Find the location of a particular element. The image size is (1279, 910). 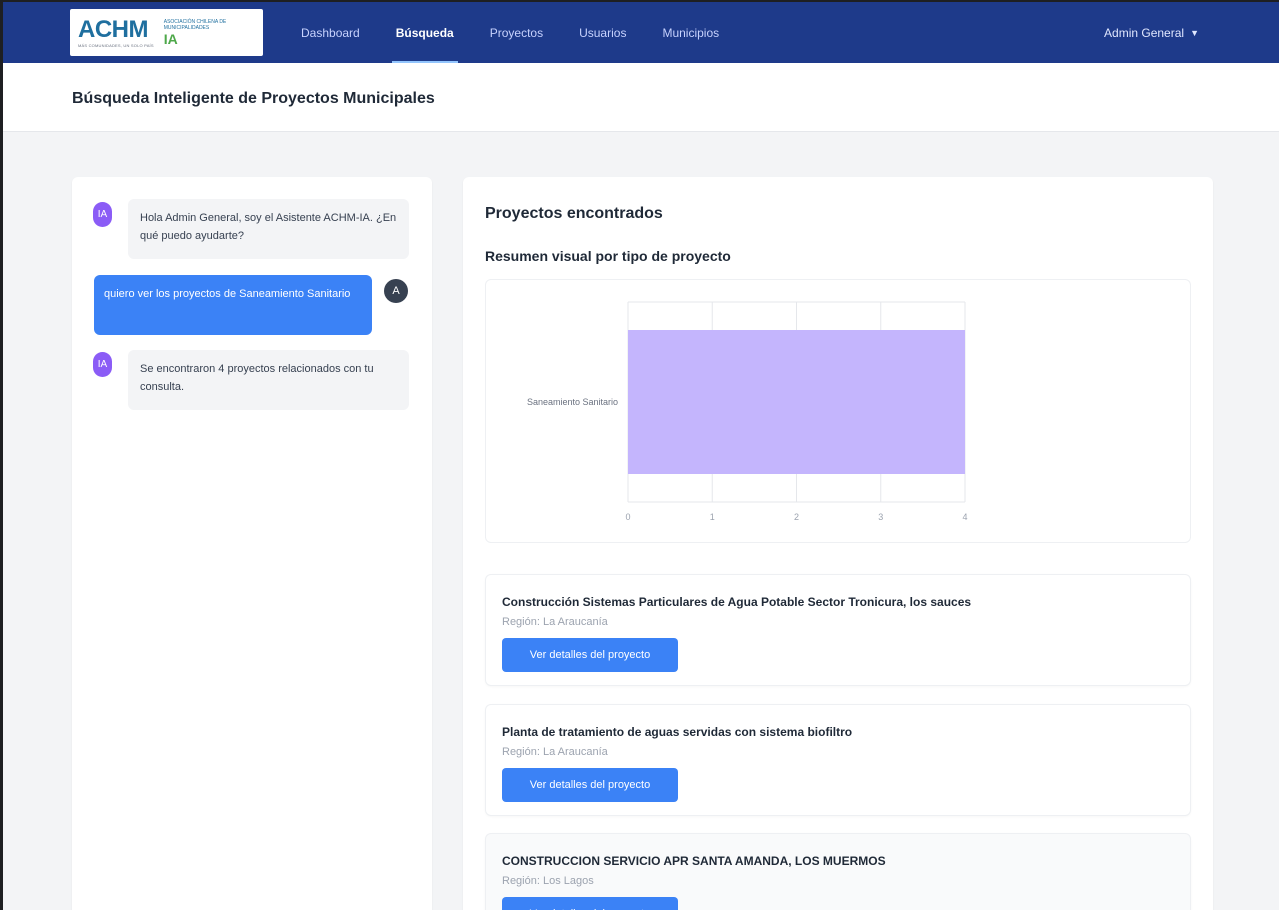

chart-x-tick-label: 4 is located at coordinates (964, 517).